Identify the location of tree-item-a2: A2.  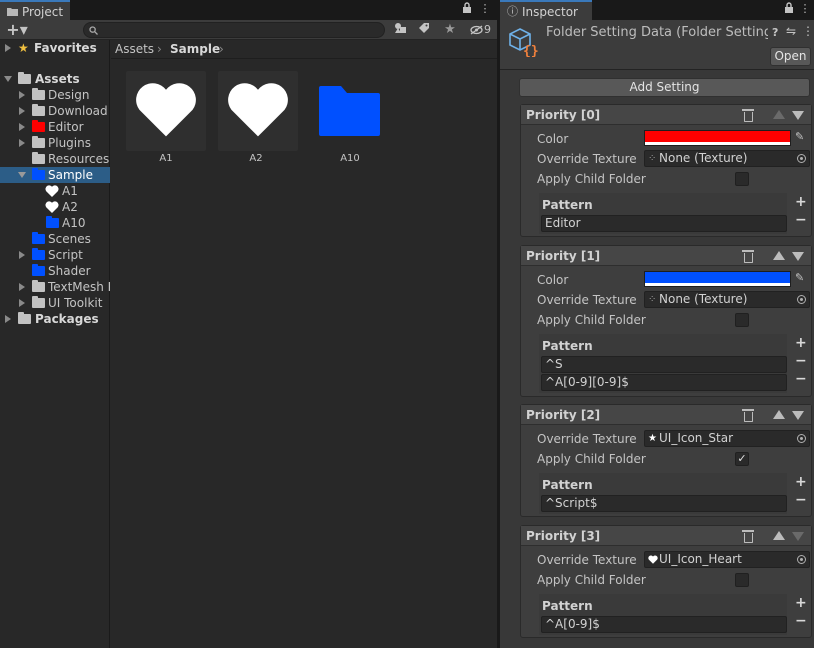
(55, 207).